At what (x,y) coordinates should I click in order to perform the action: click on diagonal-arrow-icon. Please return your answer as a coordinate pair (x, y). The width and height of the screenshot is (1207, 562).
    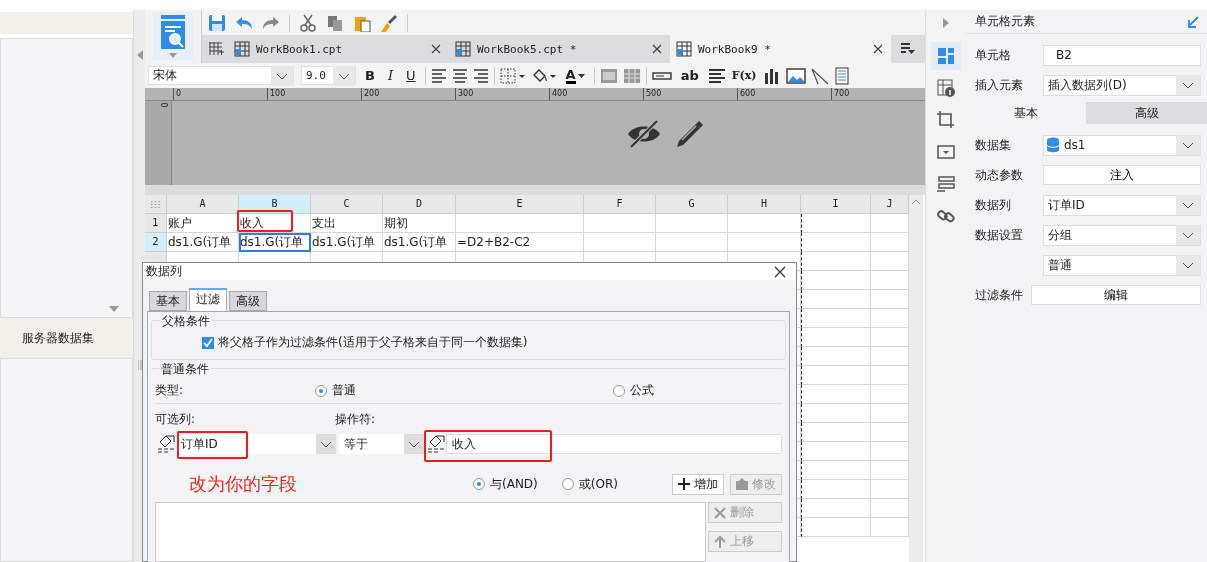
    Looking at the image, I should click on (1193, 21).